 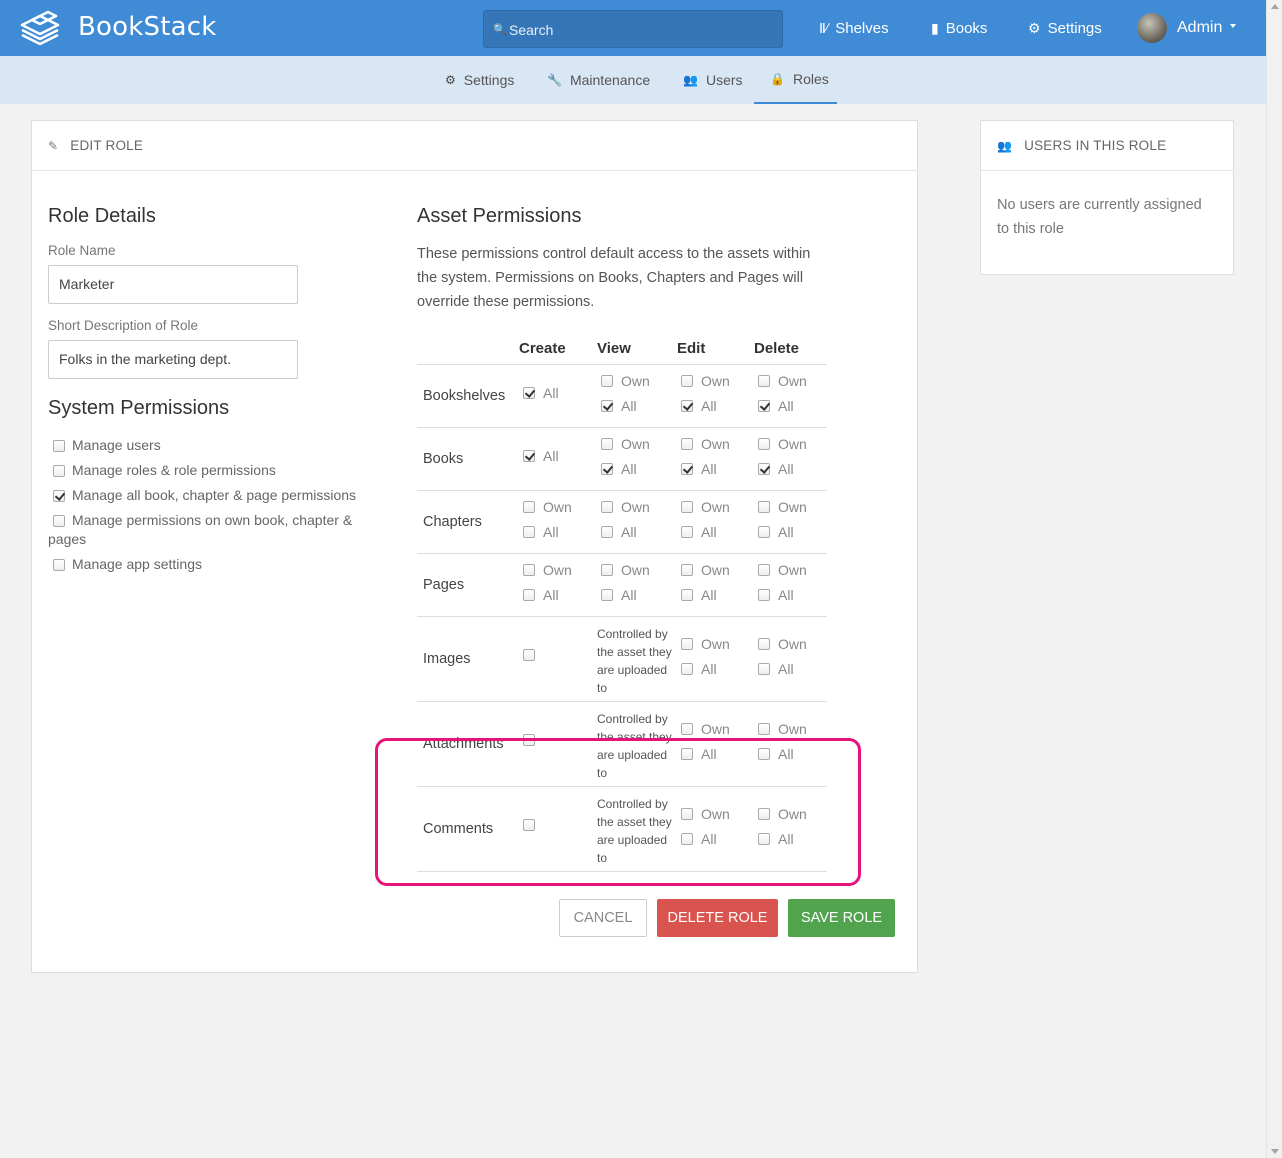 I want to click on chapters-create-all: All, so click(x=541, y=532).